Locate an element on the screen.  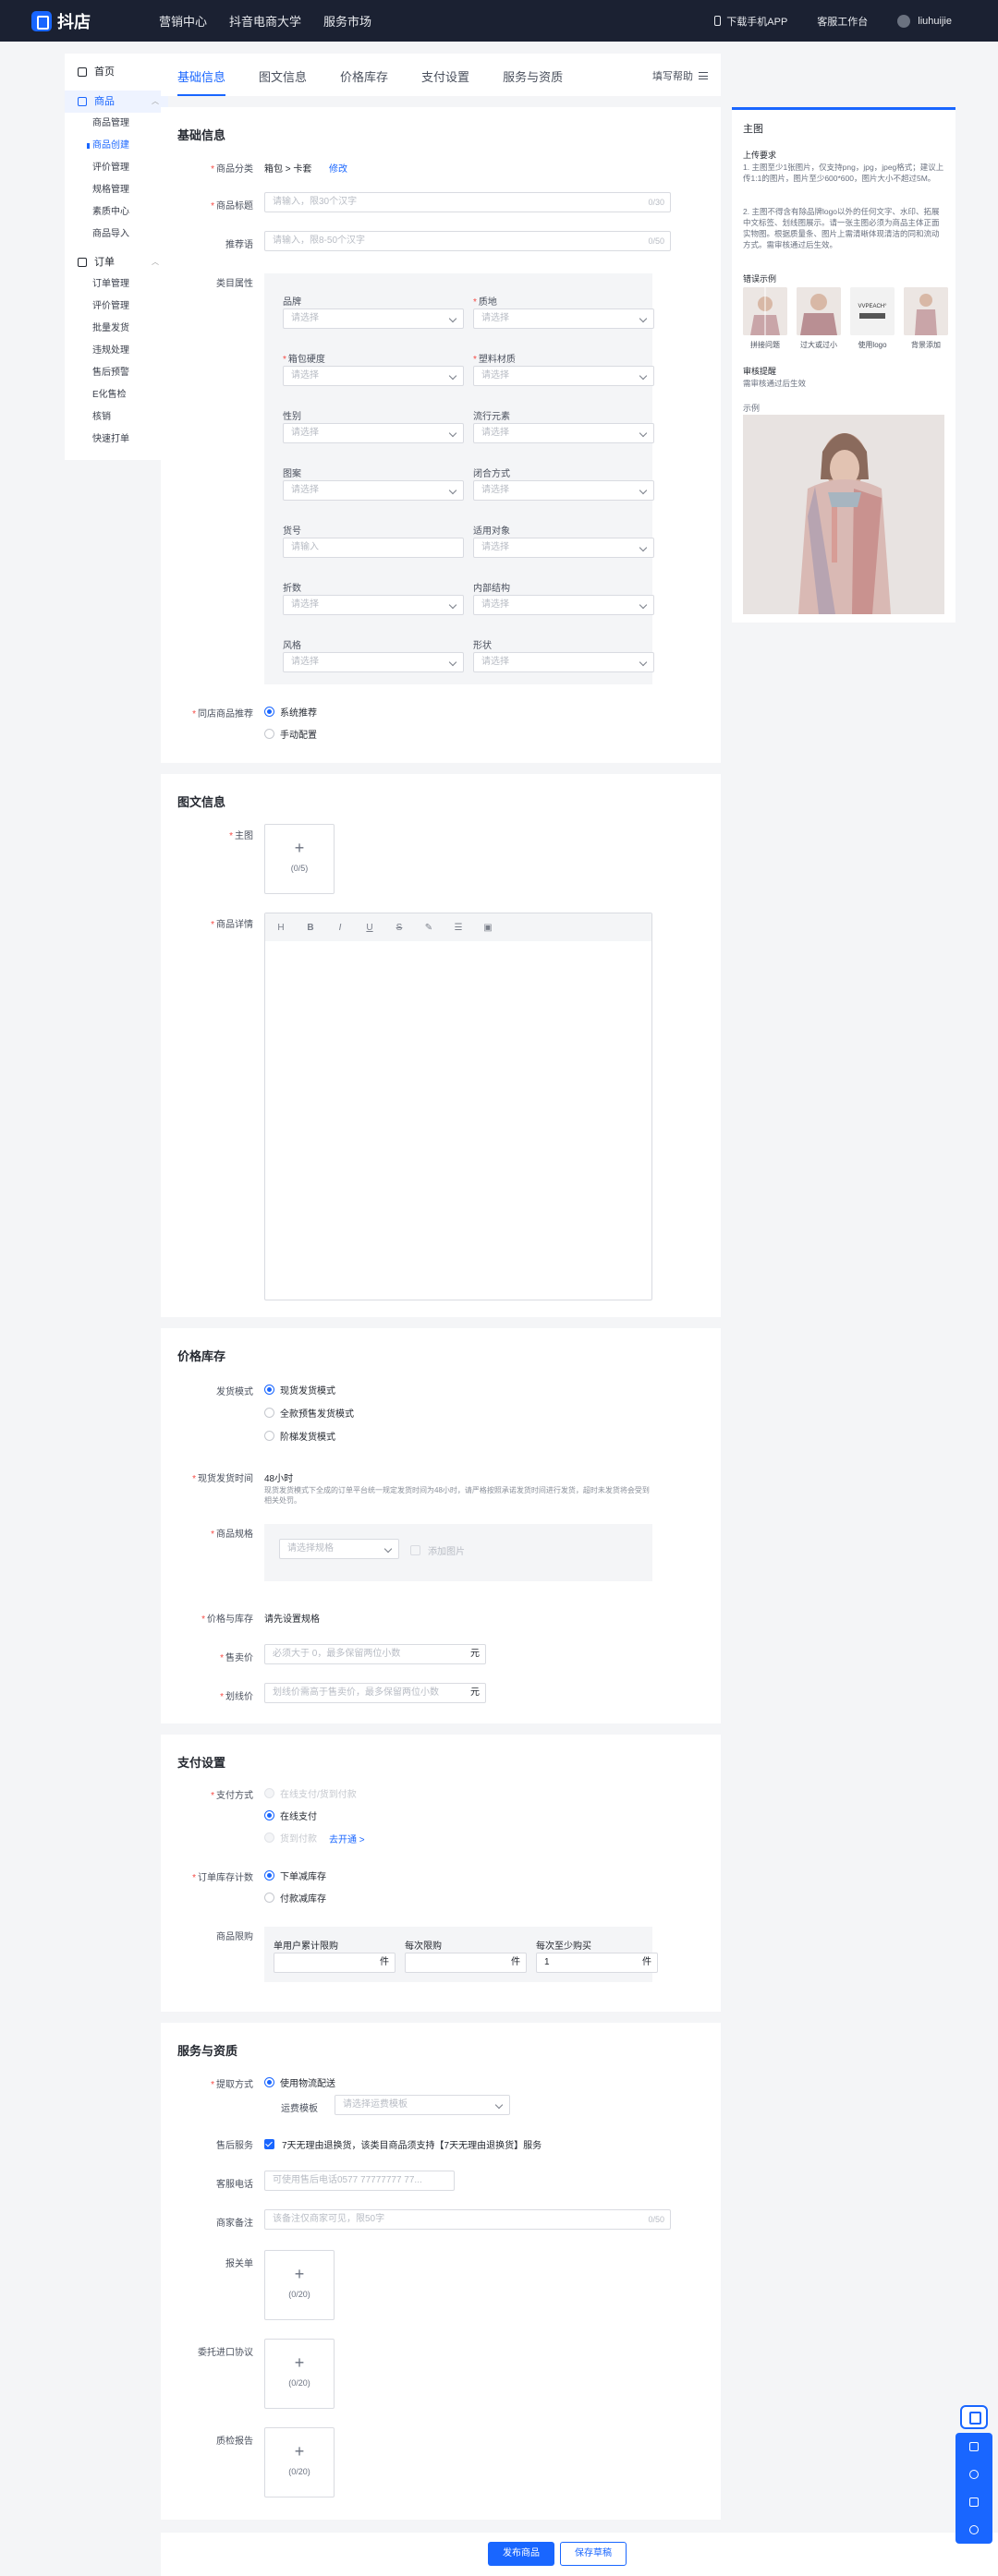
logo: 抖店 is located at coordinates (86, 21).